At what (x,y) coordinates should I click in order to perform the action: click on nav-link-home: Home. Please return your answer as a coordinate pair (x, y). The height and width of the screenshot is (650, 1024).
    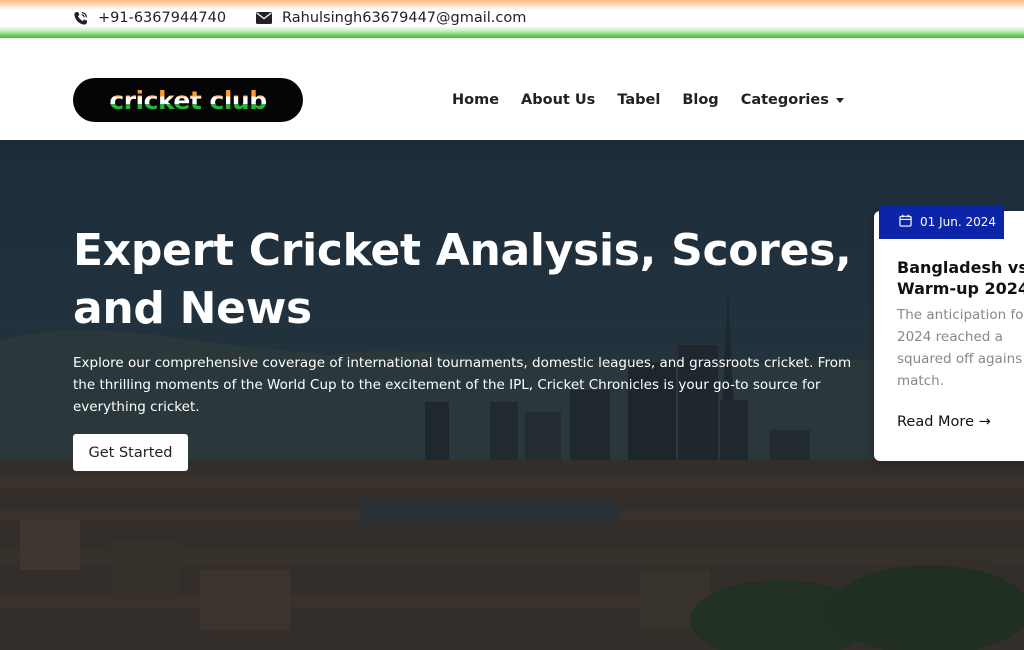
    Looking at the image, I should click on (475, 100).